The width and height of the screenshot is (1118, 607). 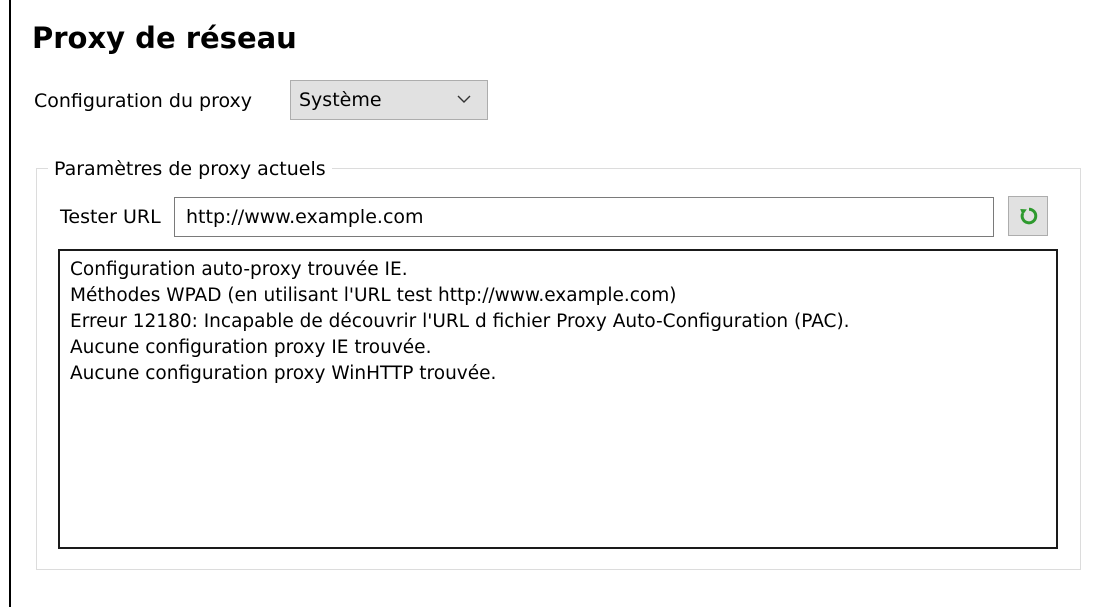 What do you see at coordinates (10, 303) in the screenshot?
I see `left-border-rule` at bounding box center [10, 303].